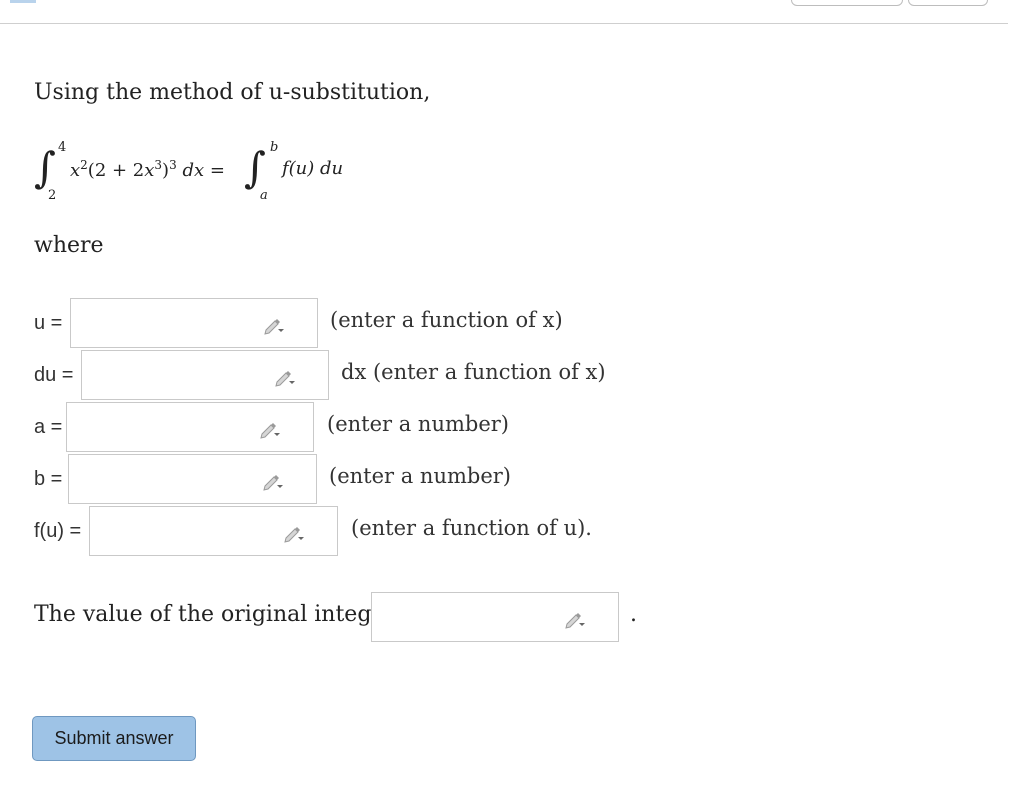 The image size is (1024, 797). I want to click on value-prompt: The value of the original integral is, so click(231, 614).